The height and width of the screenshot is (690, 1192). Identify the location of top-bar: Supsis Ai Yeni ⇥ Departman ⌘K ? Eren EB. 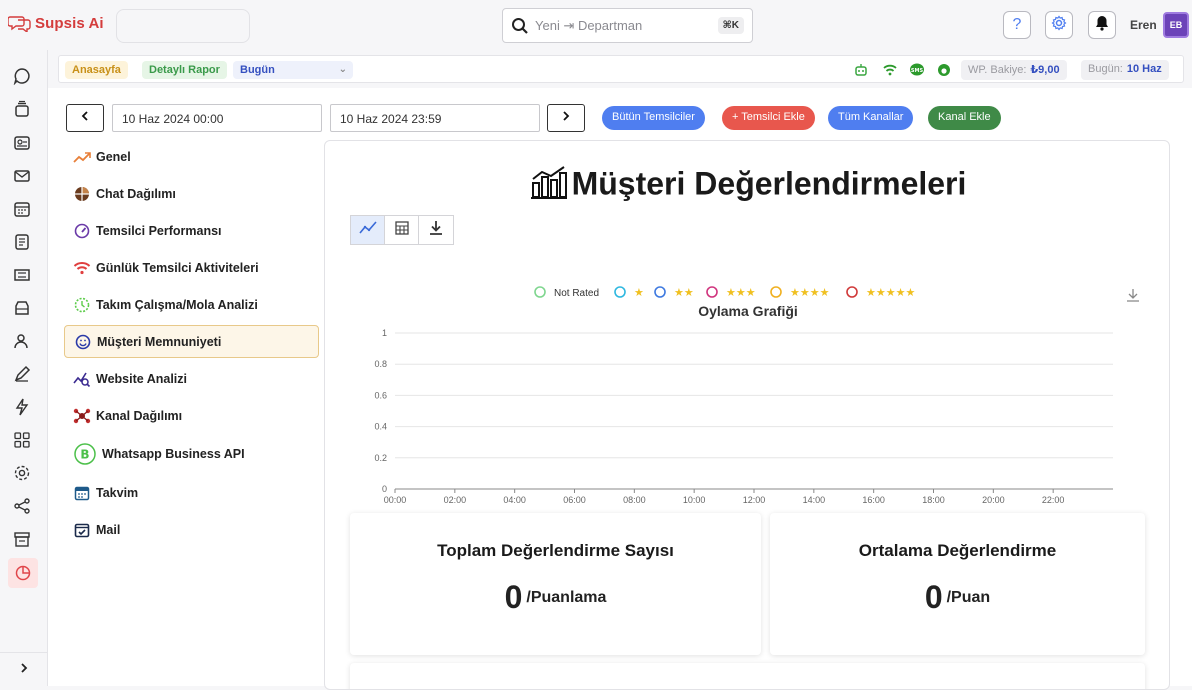
(596, 25).